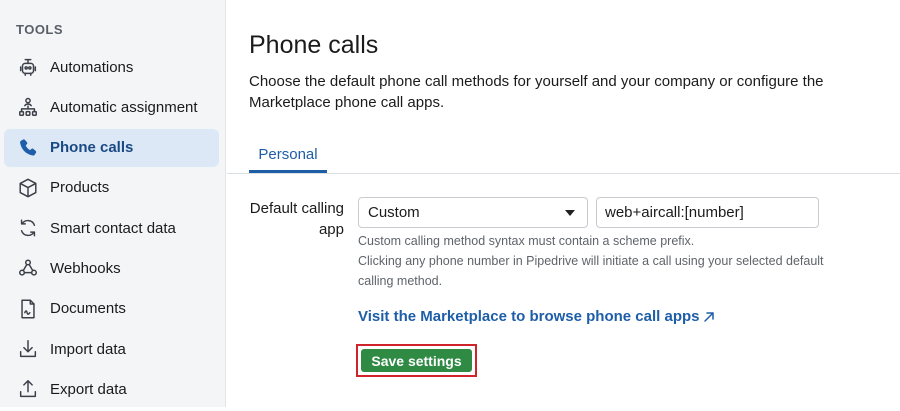  What do you see at coordinates (92, 148) in the screenshot?
I see `sidebar-item-label: Phone calls` at bounding box center [92, 148].